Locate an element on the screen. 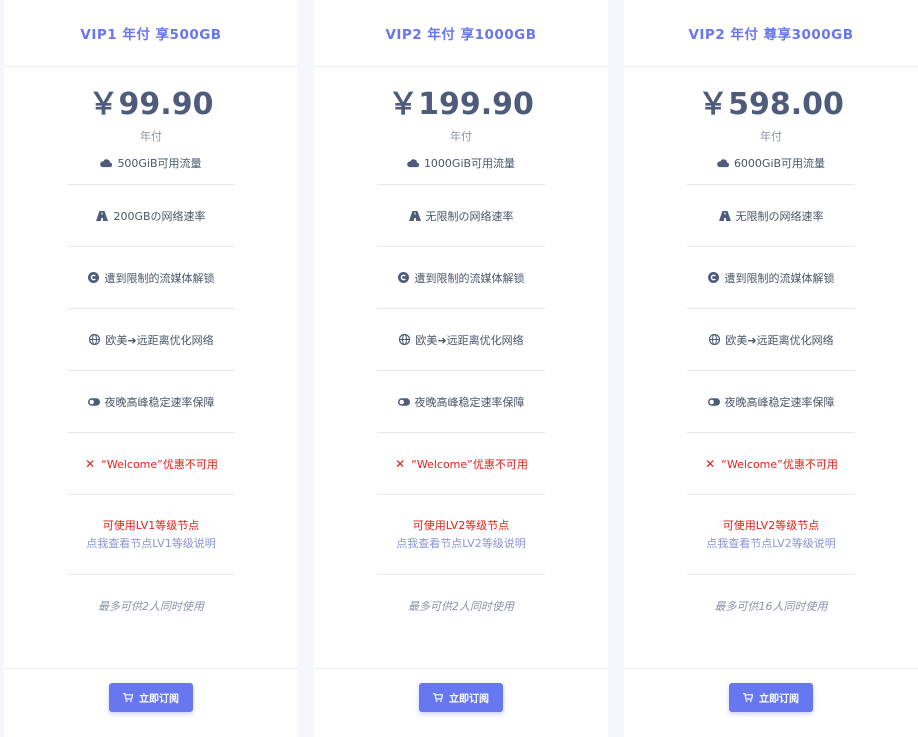 This screenshot has height=737, width=918. feature-text: 500GiB可用流量 is located at coordinates (159, 163).